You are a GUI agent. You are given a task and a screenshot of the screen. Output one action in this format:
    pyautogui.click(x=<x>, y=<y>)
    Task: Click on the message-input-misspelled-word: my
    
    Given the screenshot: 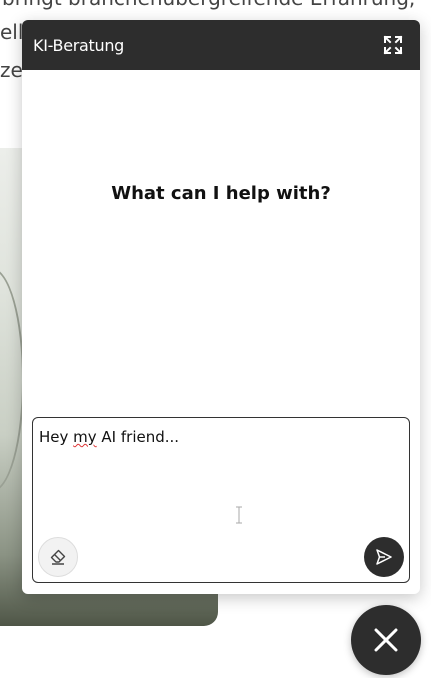 What is the action you would take?
    pyautogui.click(x=85, y=437)
    